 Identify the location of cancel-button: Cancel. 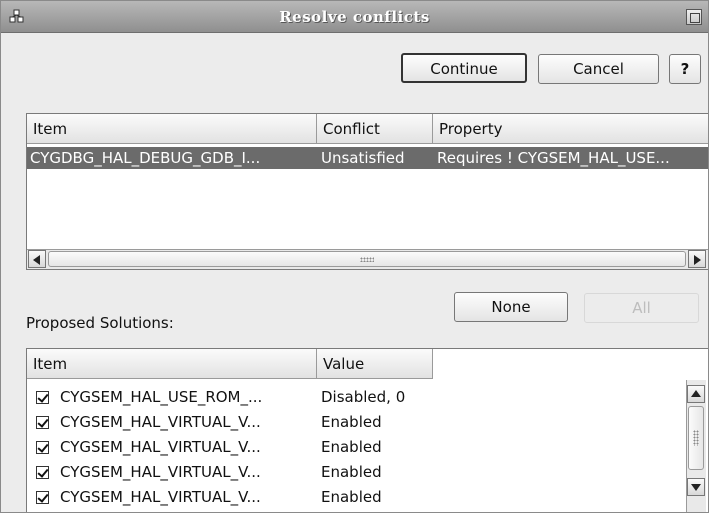
(598, 69).